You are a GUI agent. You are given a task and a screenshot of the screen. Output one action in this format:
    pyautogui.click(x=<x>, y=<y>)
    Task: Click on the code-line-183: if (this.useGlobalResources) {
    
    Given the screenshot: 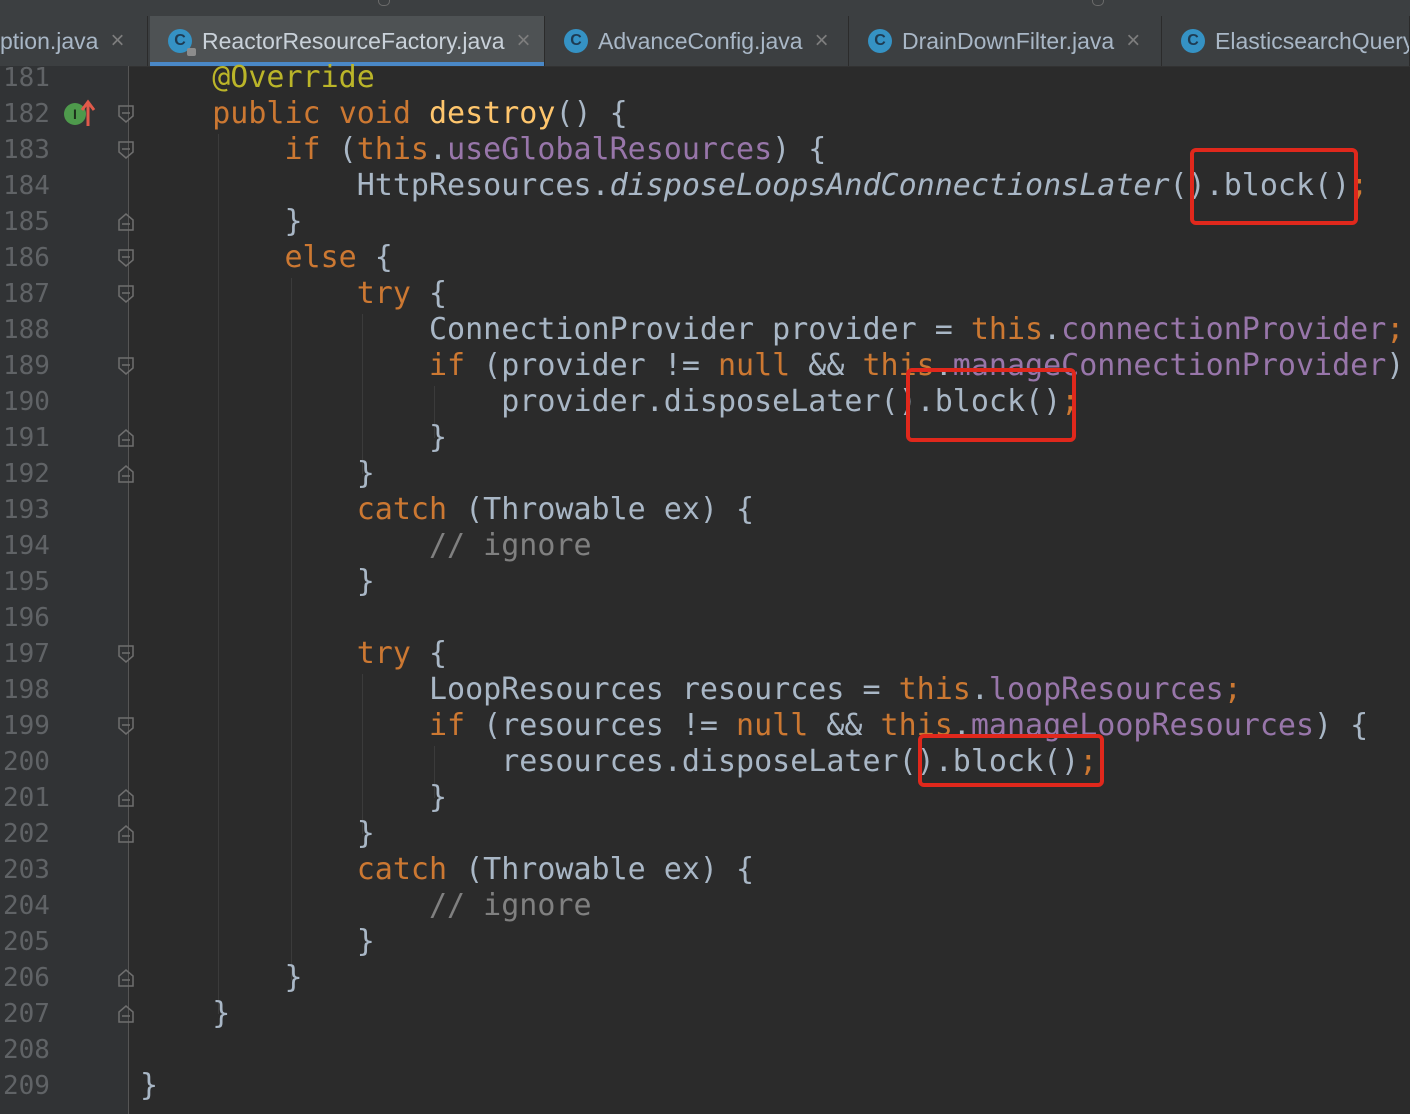 What is the action you would take?
    pyautogui.click(x=483, y=150)
    